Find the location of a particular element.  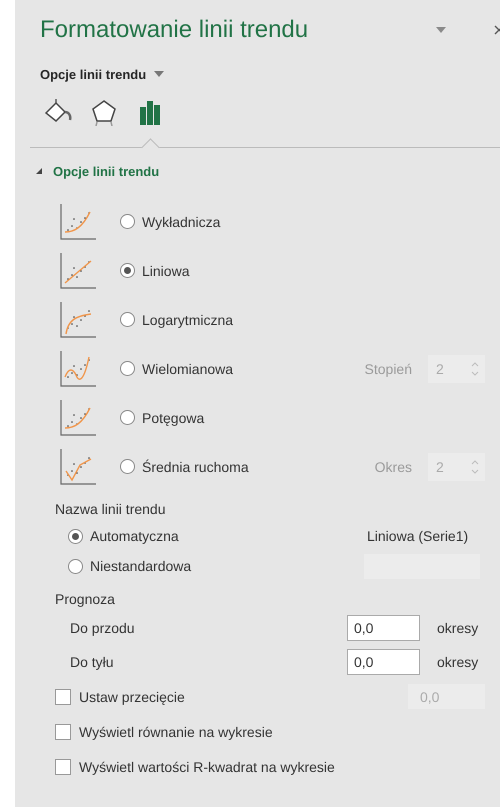

trend-type-radio: Wykładnicza is located at coordinates (170, 222).